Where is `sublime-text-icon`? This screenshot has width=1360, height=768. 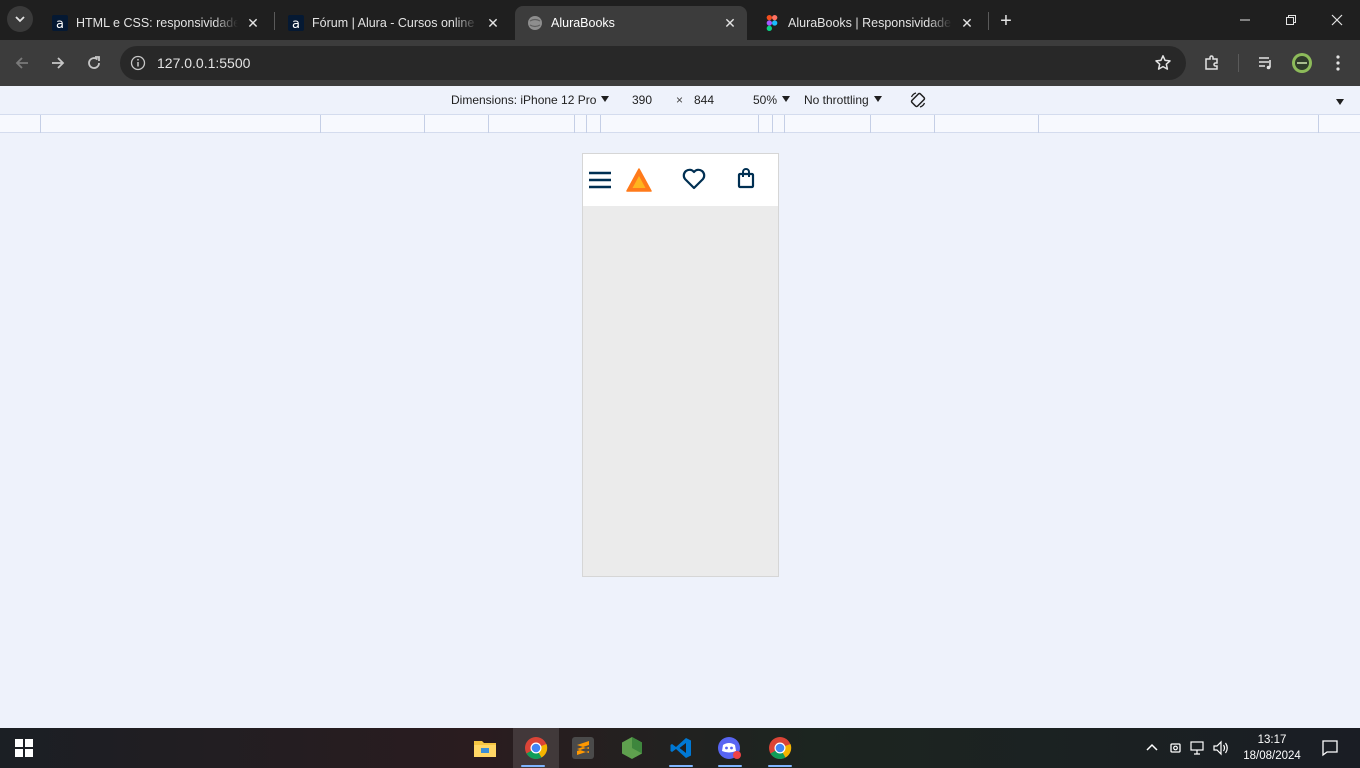
sublime-text-icon is located at coordinates (583, 748).